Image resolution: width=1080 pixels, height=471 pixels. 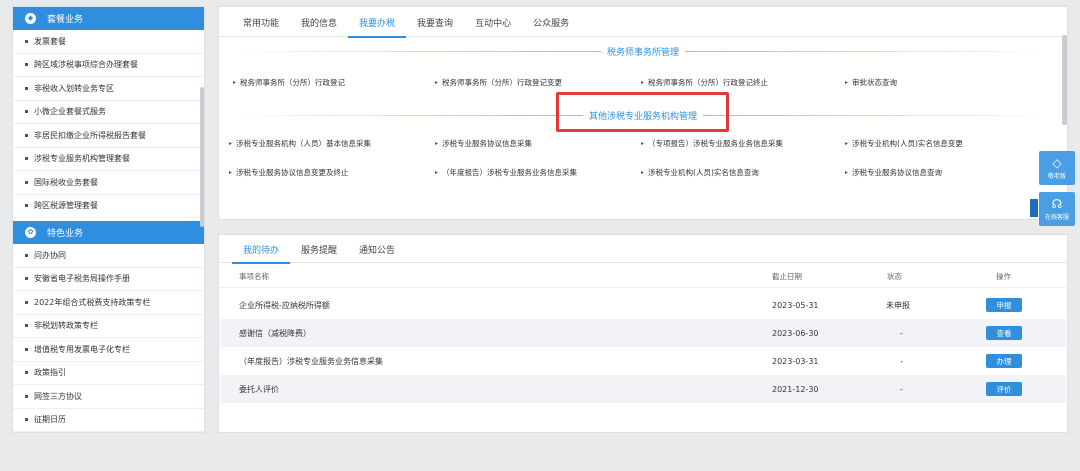 What do you see at coordinates (1004, 333) in the screenshot?
I see `view-button: 查看` at bounding box center [1004, 333].